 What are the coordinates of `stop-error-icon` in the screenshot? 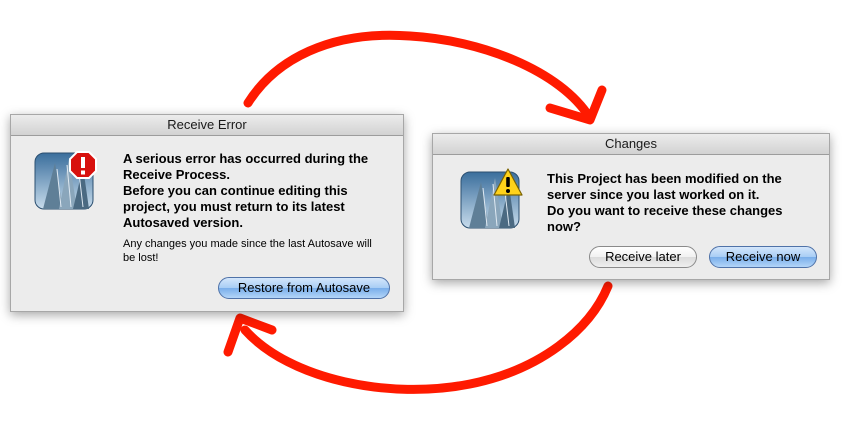 It's located at (83, 165).